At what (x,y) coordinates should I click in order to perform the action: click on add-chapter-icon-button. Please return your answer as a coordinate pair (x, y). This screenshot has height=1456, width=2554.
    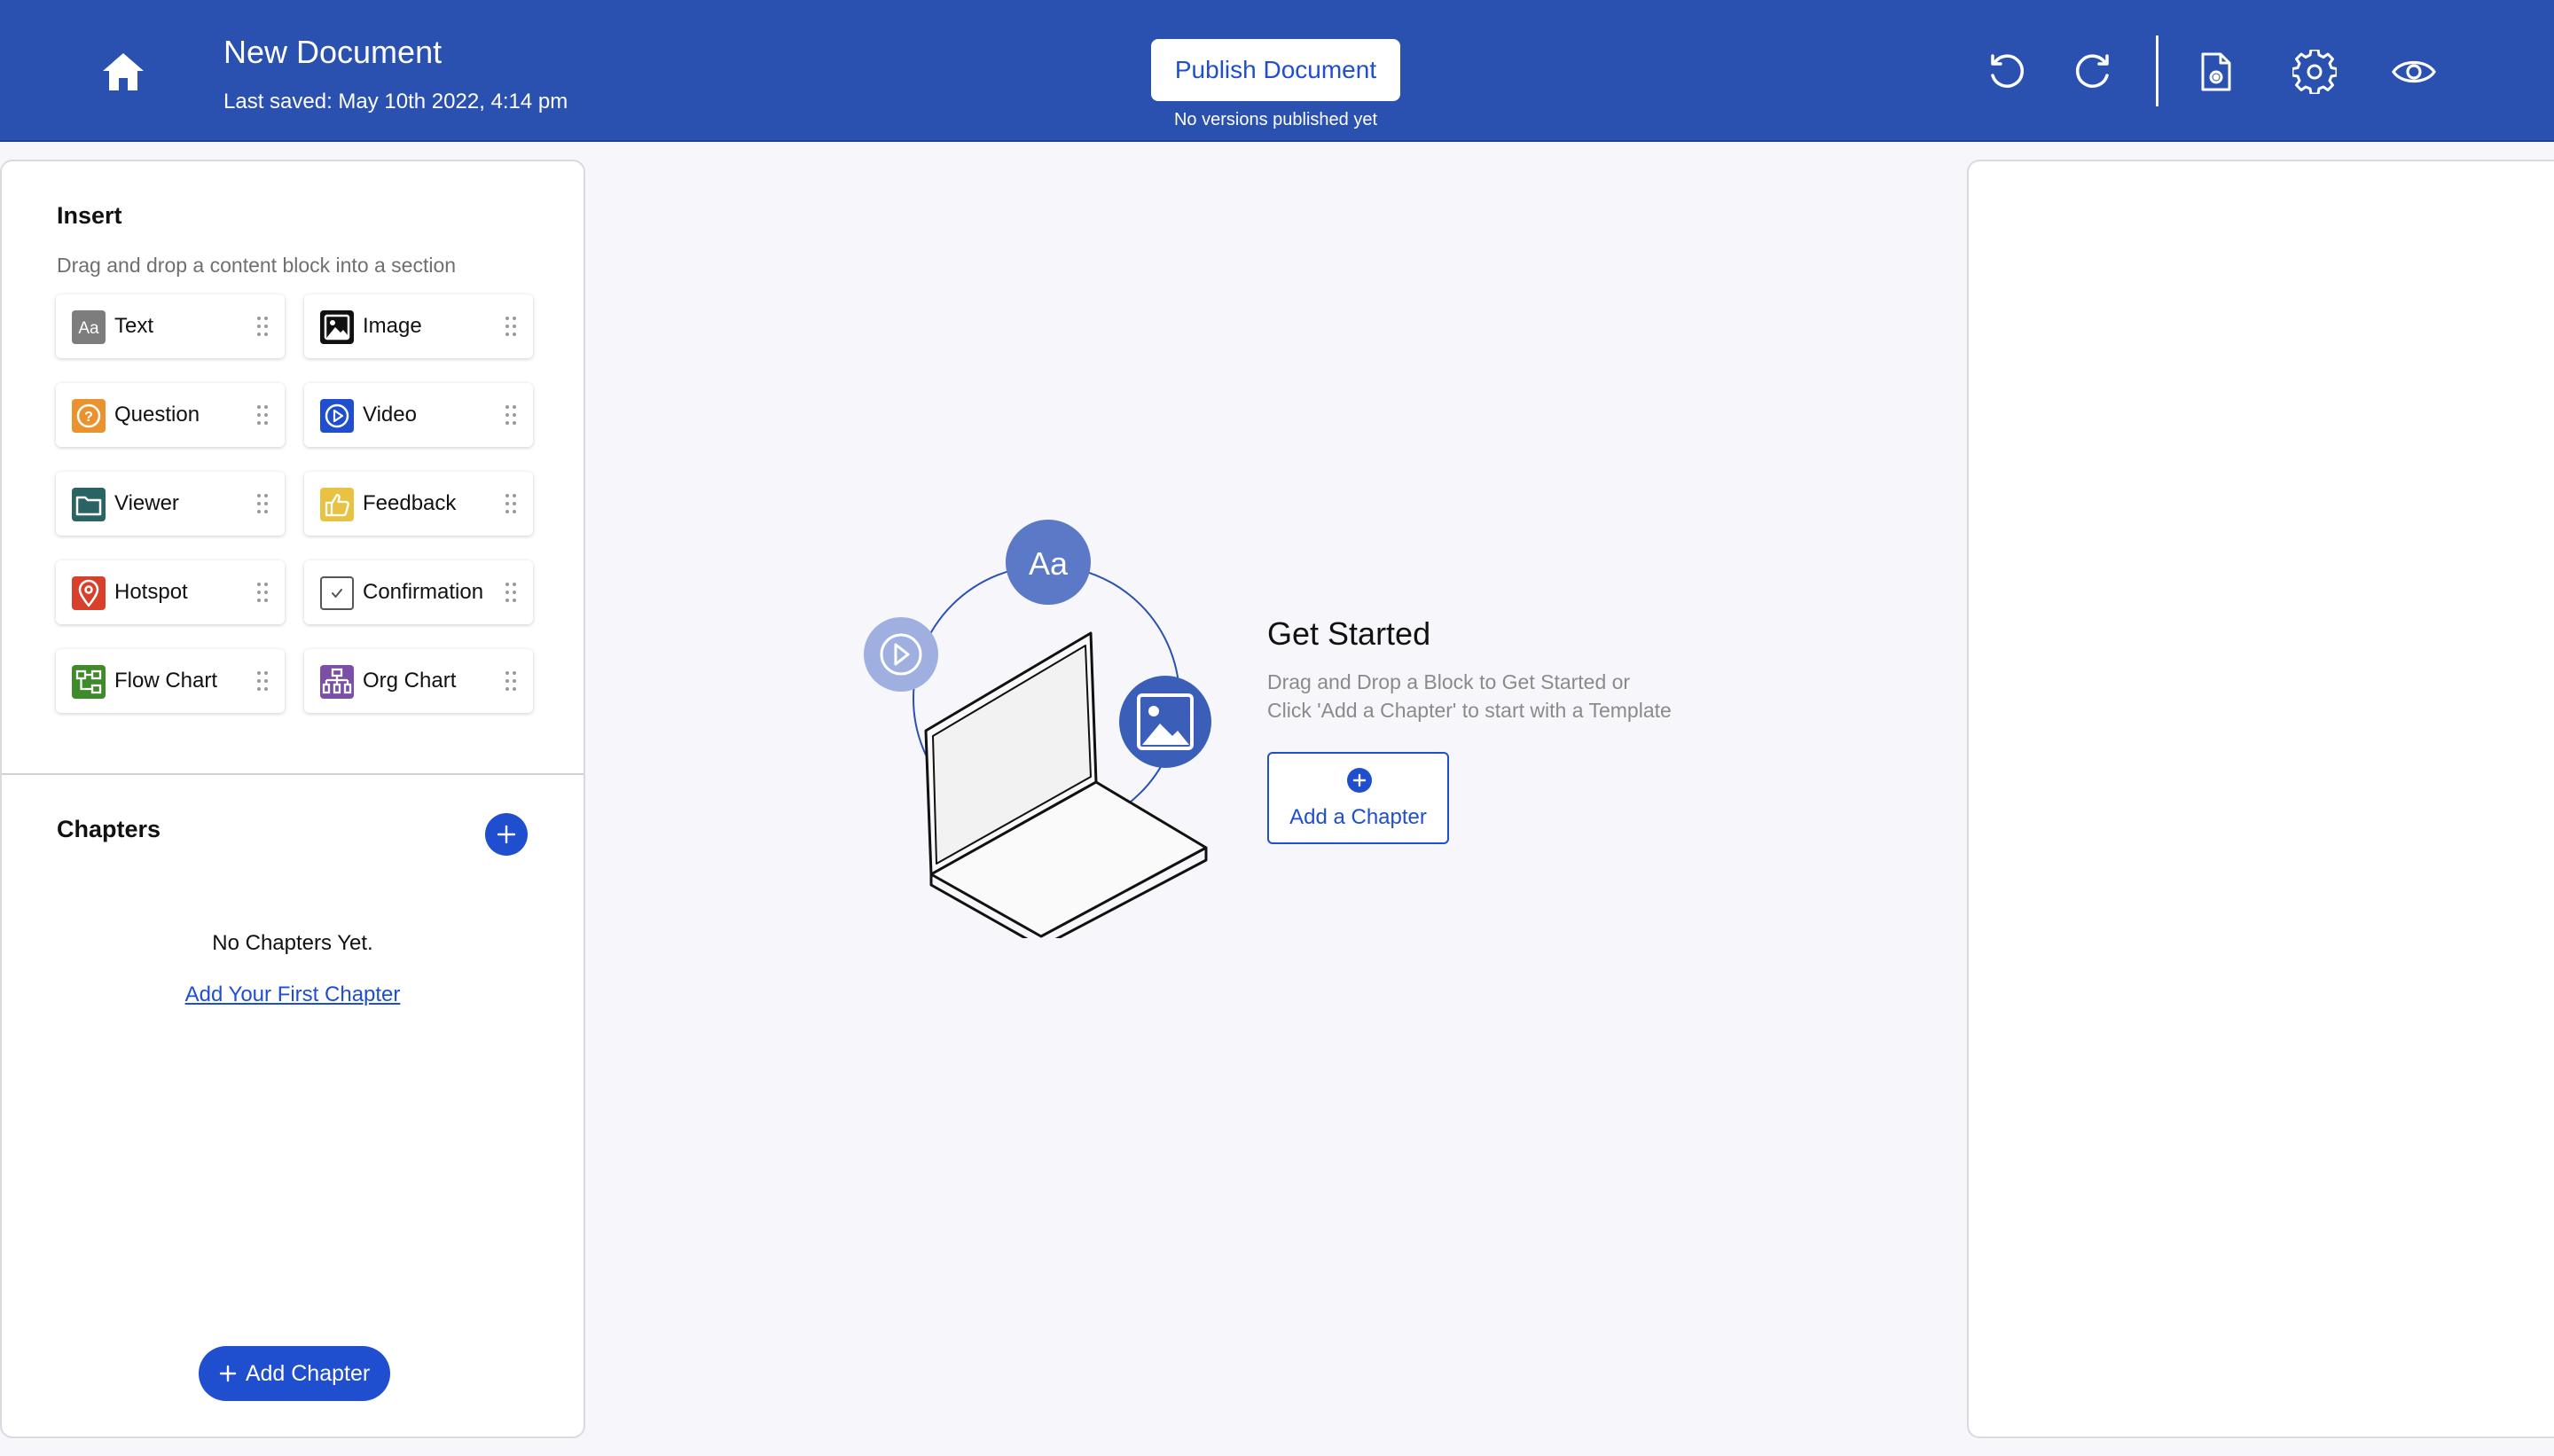
    Looking at the image, I should click on (506, 834).